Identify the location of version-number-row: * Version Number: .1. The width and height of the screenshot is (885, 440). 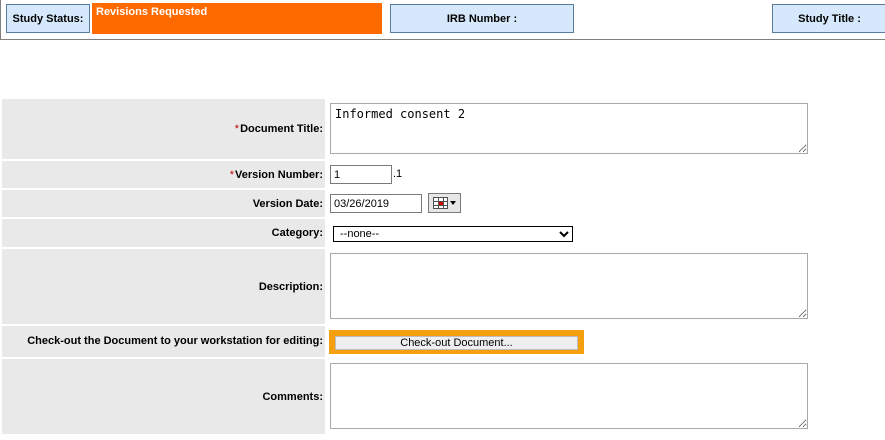
(443, 174).